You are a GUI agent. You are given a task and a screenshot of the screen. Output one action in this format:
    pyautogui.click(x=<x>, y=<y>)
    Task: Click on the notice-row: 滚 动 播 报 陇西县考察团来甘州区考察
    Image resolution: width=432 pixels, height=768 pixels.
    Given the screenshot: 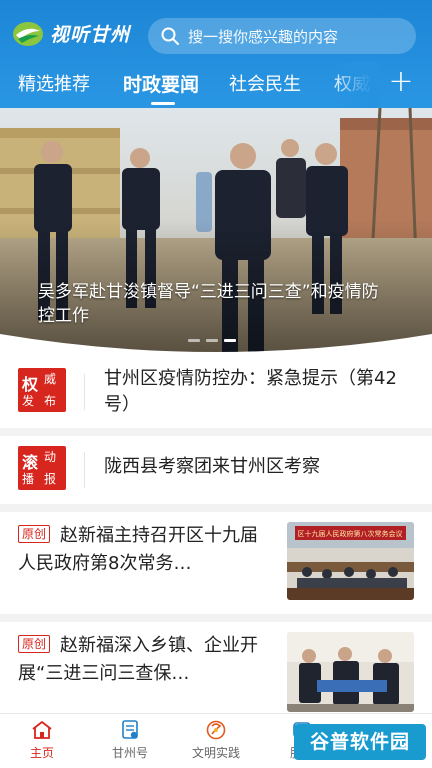 What is the action you would take?
    pyautogui.click(x=216, y=470)
    